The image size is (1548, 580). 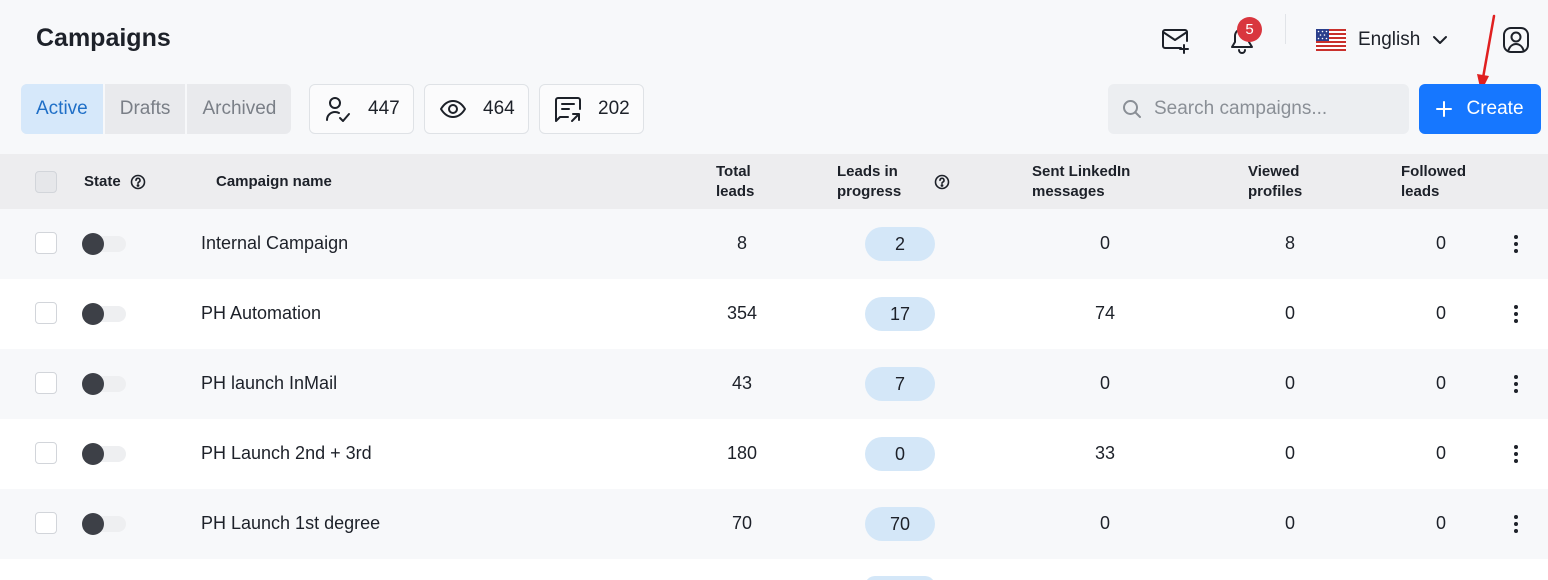 I want to click on column-leads-in-progress: Leads in progress, so click(x=877, y=182).